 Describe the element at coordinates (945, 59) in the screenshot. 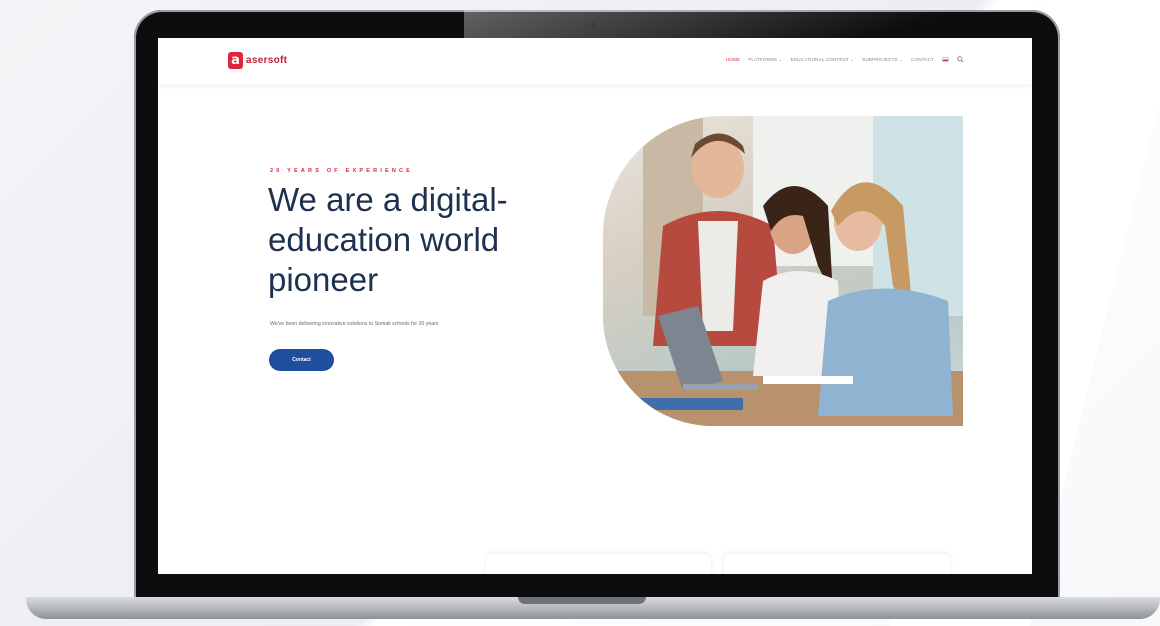

I see `tr-flag-icon` at that location.